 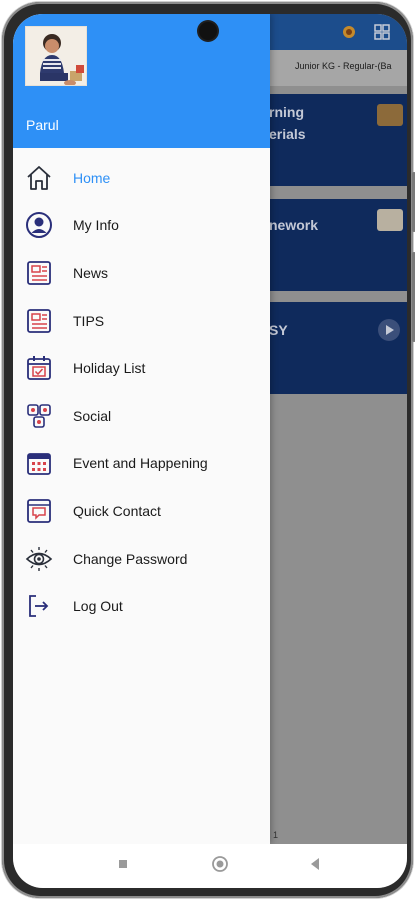 I want to click on page-number: 1, so click(x=276, y=835).